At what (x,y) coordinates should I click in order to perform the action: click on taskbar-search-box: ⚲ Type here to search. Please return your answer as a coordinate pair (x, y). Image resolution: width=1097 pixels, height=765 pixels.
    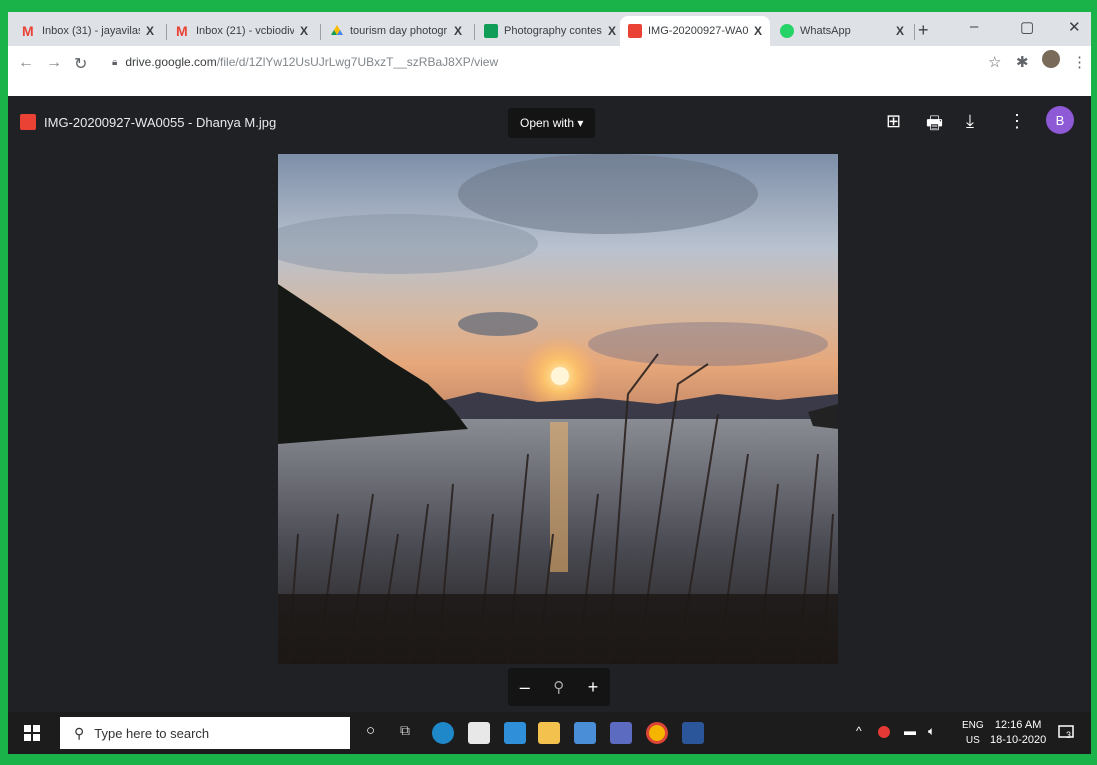
    Looking at the image, I should click on (205, 733).